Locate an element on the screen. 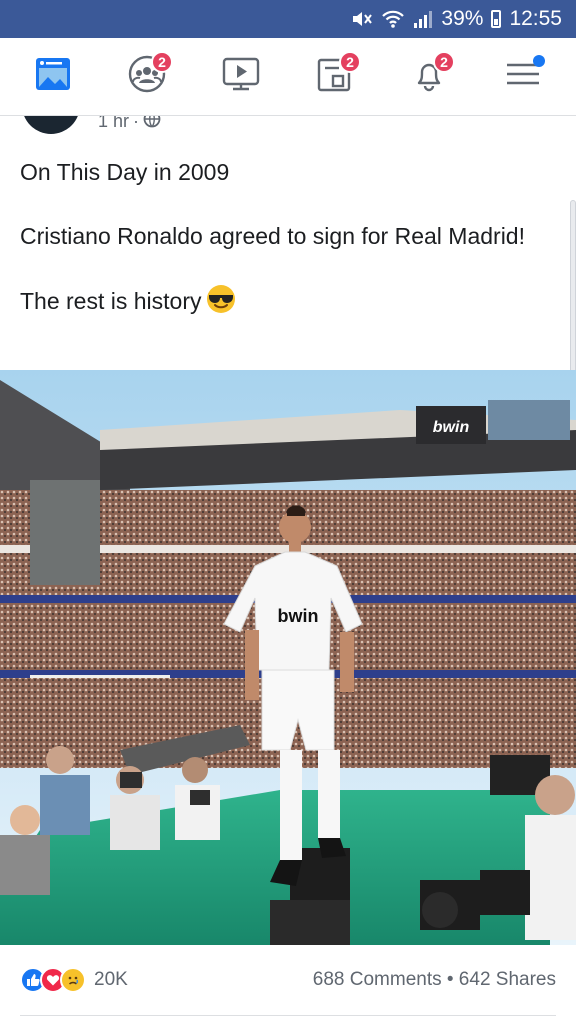  mute-icon is located at coordinates (362, 19).